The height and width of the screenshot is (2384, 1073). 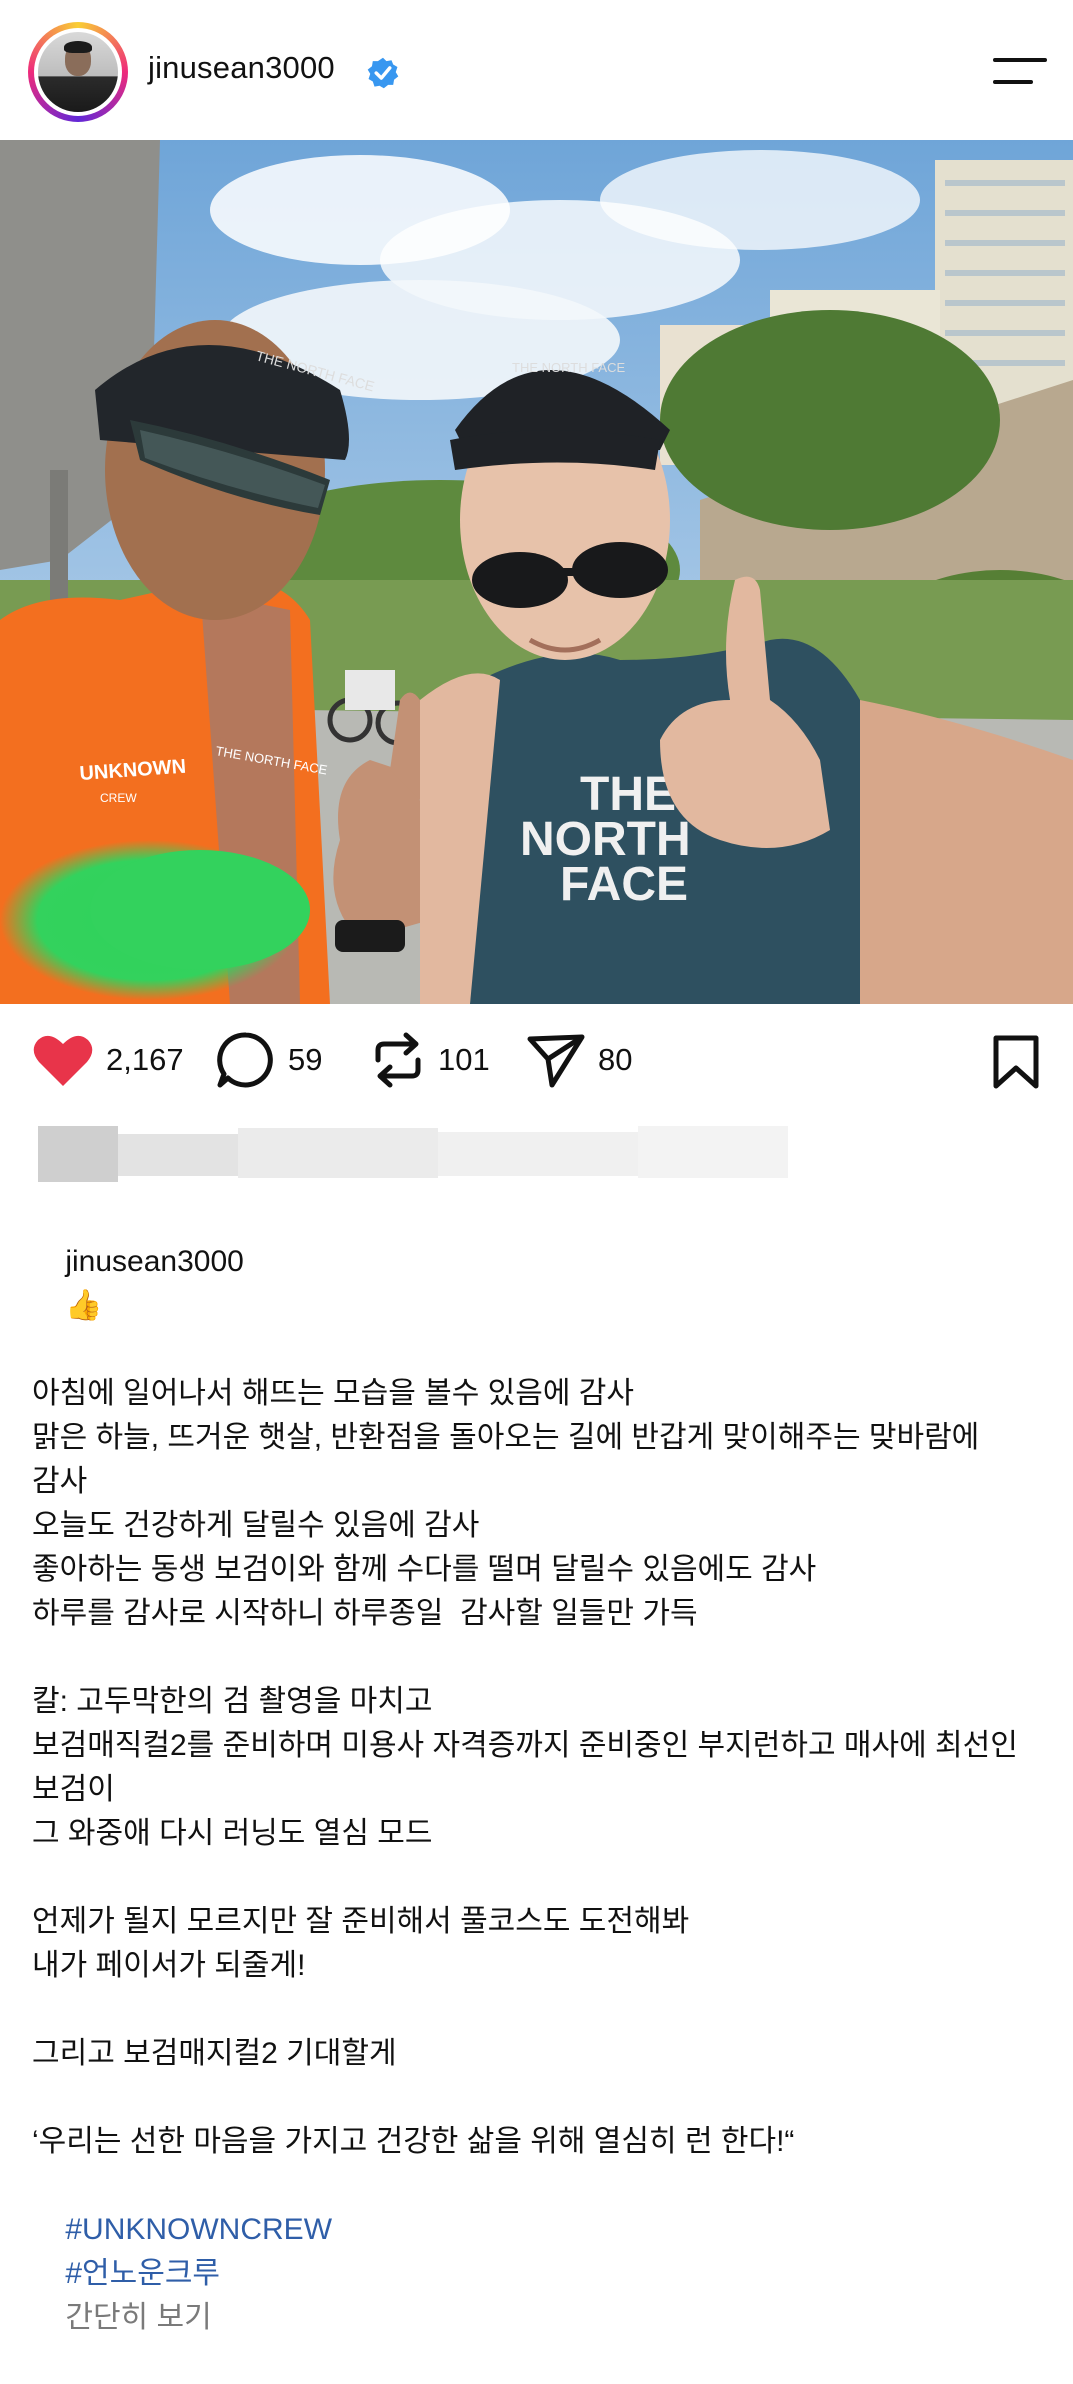 What do you see at coordinates (365, 1613) in the screenshot?
I see `caption-line: 하루를 감사로 시작하니 하루종일 감사할 일들만 가득` at bounding box center [365, 1613].